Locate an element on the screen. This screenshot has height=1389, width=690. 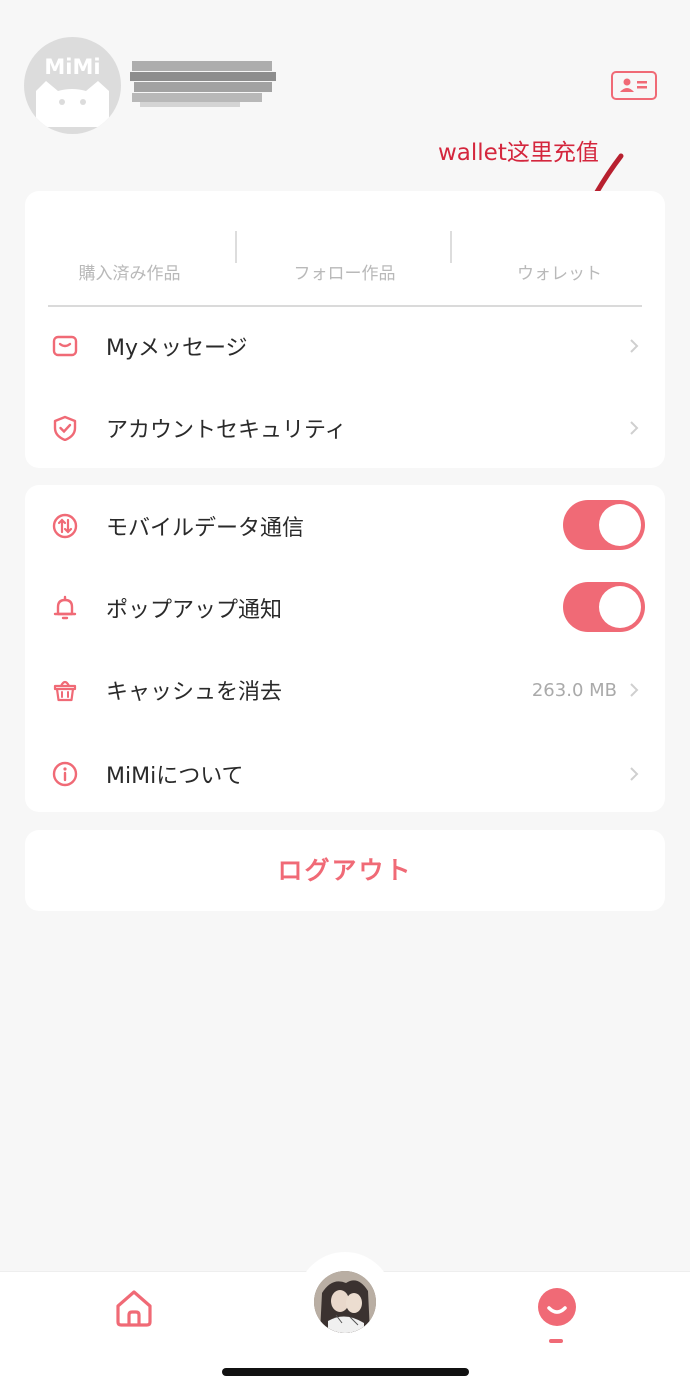
menu-item-clear-cache: キャッシュを消去 is located at coordinates (194, 690).